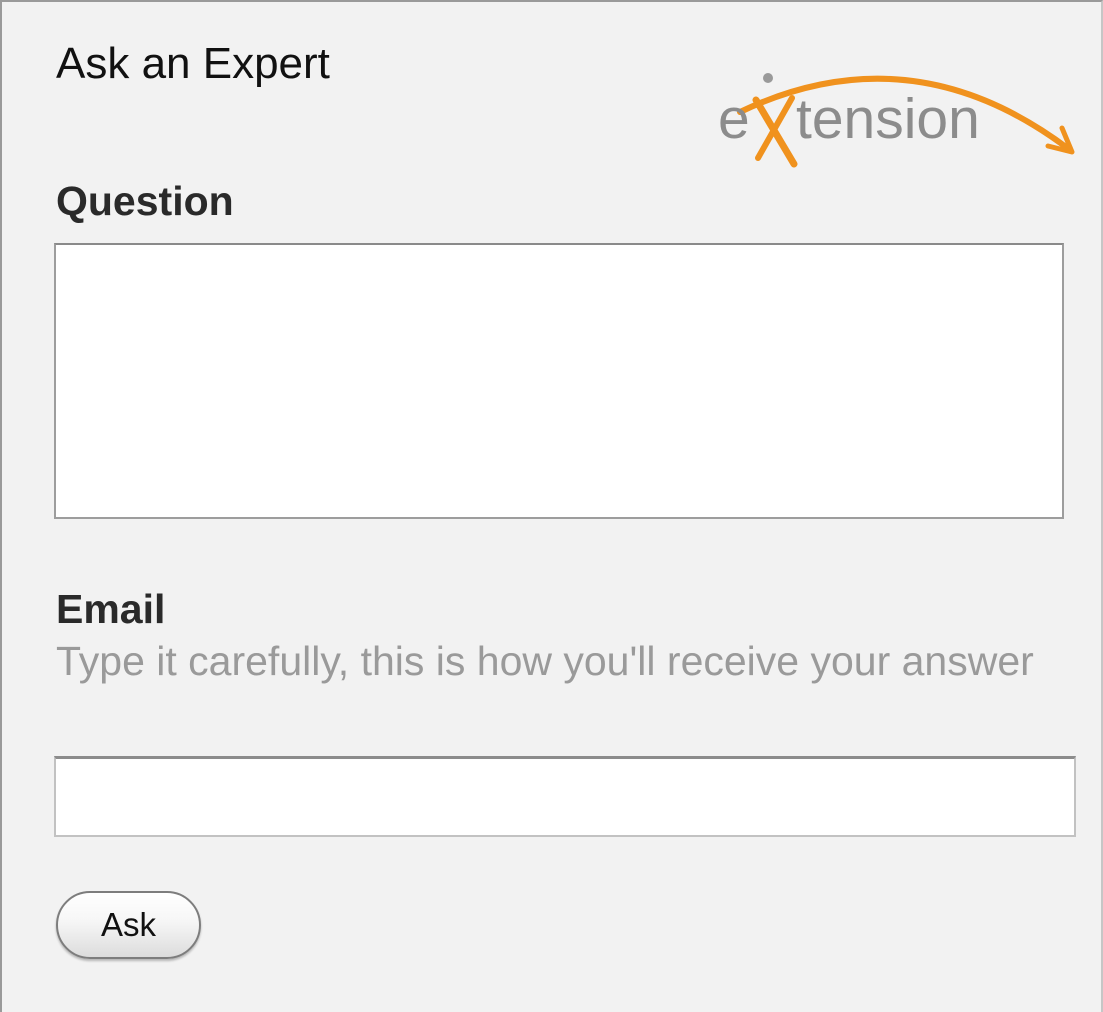 This screenshot has height=1012, width=1103. I want to click on question-label: Question, so click(145, 201).